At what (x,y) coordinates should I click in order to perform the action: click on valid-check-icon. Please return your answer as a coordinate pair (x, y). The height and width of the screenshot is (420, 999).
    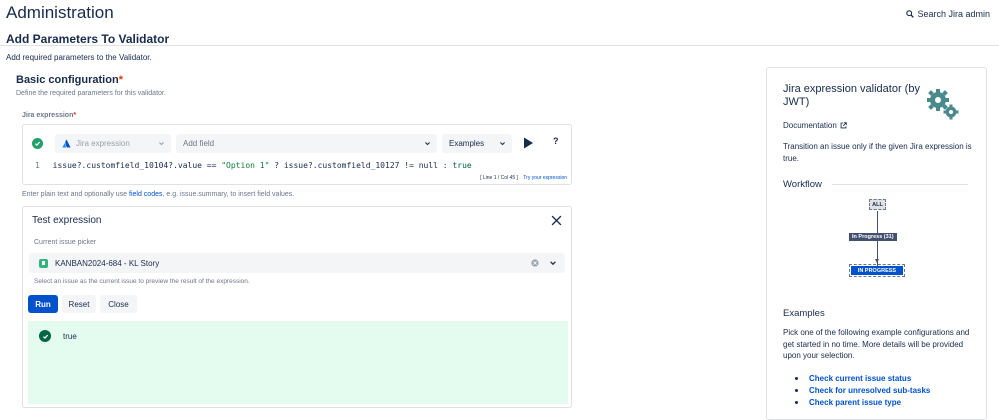
    Looking at the image, I should click on (37, 143).